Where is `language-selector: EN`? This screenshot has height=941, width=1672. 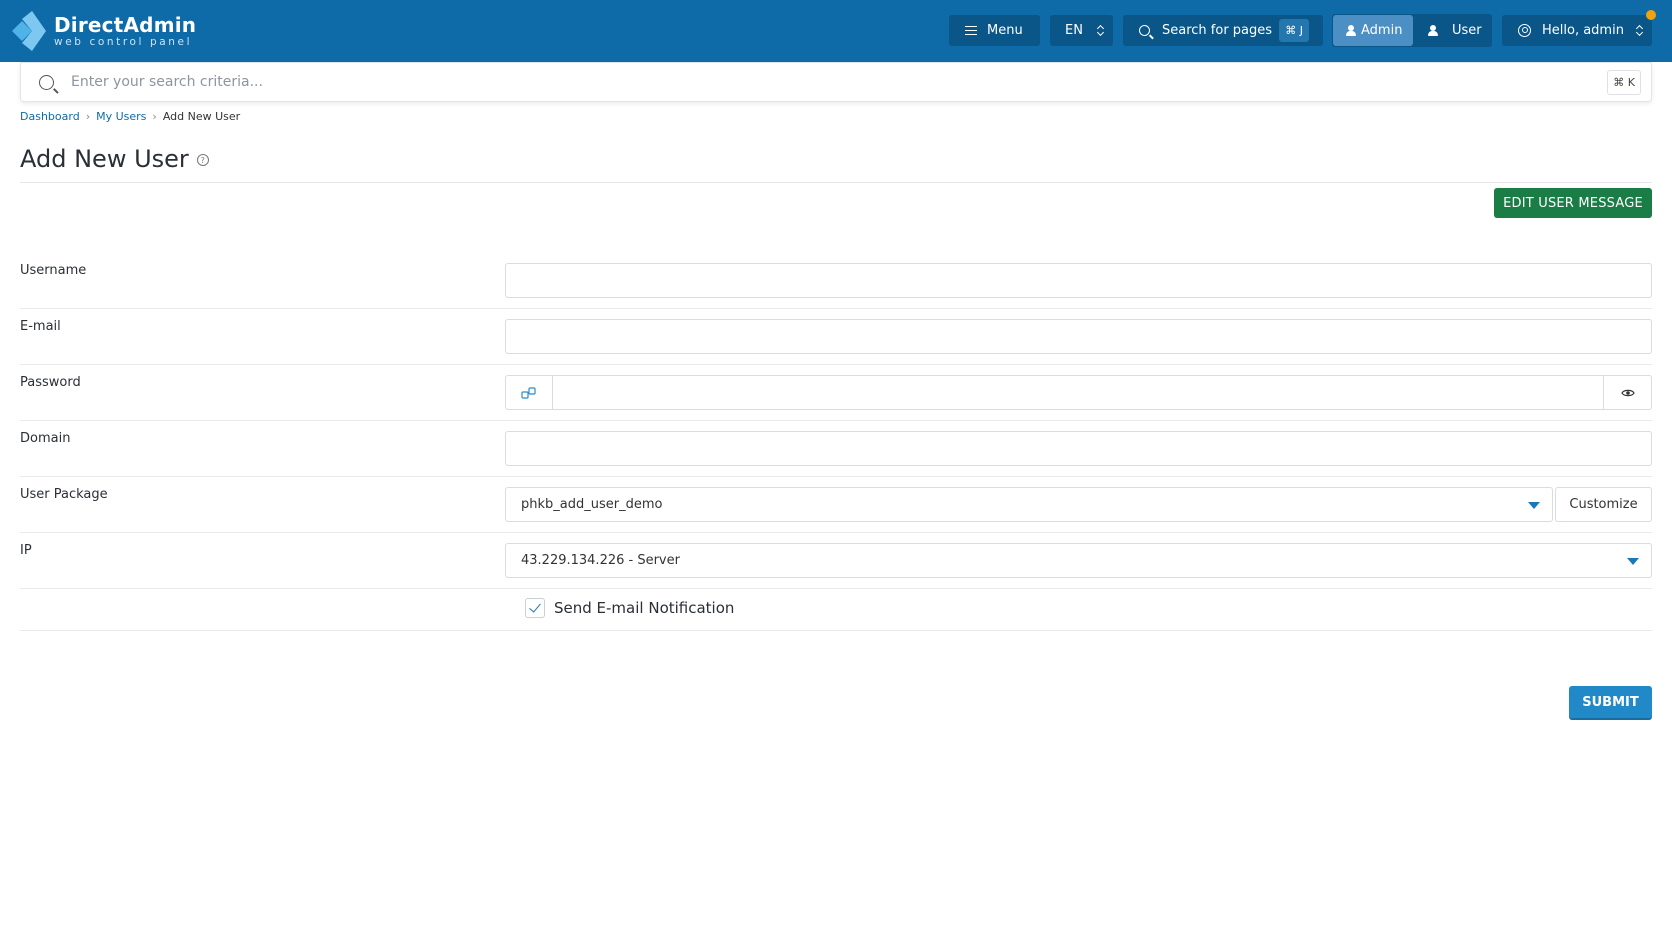
language-selector: EN is located at coordinates (1081, 30).